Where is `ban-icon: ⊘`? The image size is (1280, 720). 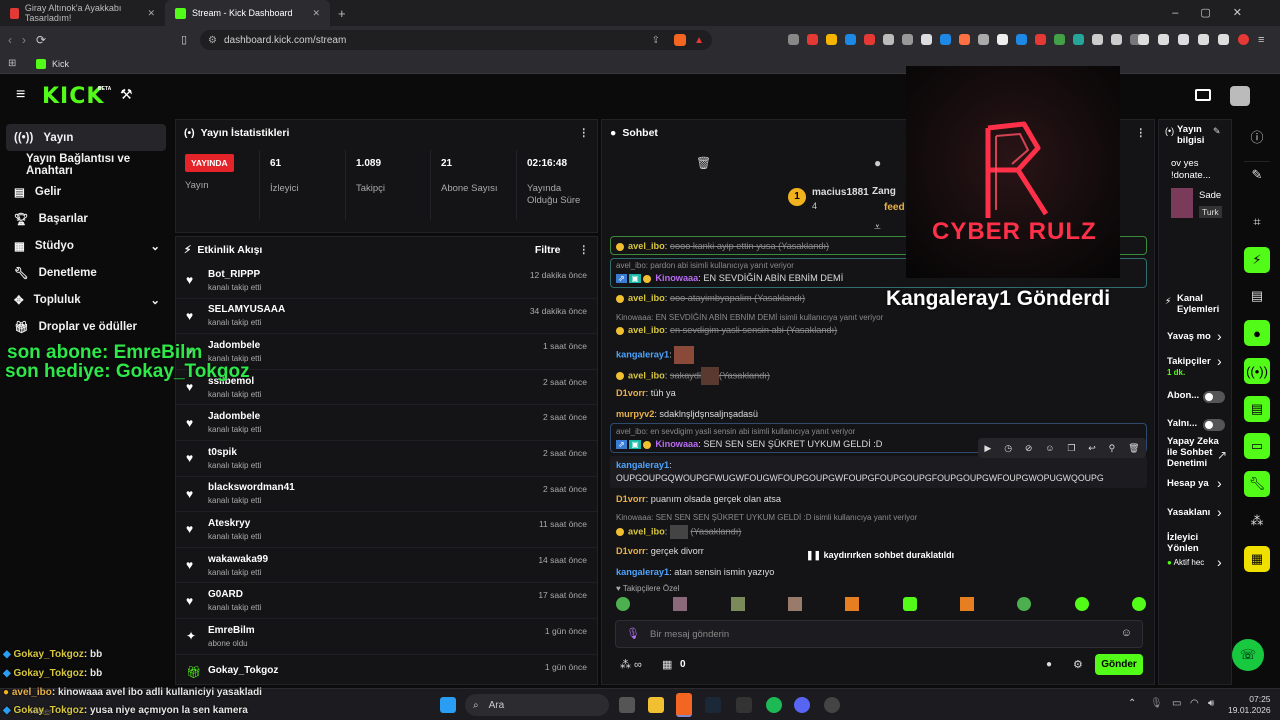 ban-icon: ⊘ is located at coordinates (1029, 448).